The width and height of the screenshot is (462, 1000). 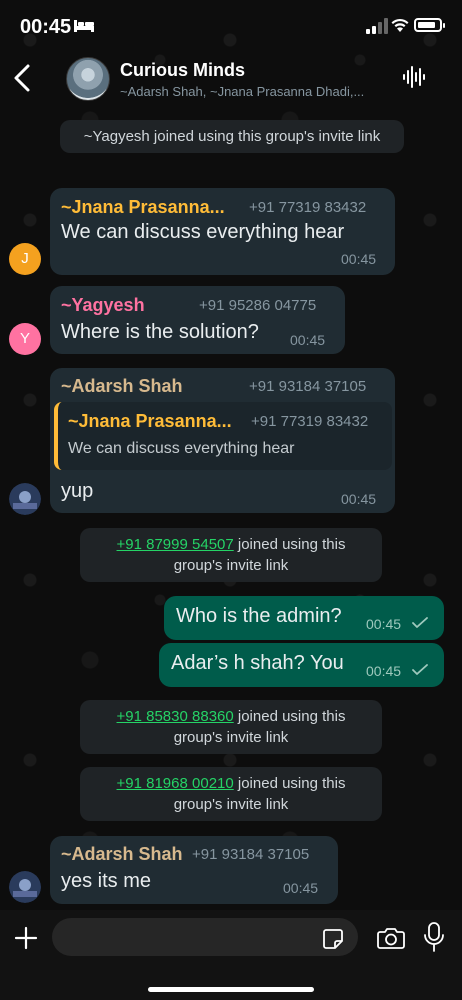 I want to click on input-bar, so click(x=231, y=955).